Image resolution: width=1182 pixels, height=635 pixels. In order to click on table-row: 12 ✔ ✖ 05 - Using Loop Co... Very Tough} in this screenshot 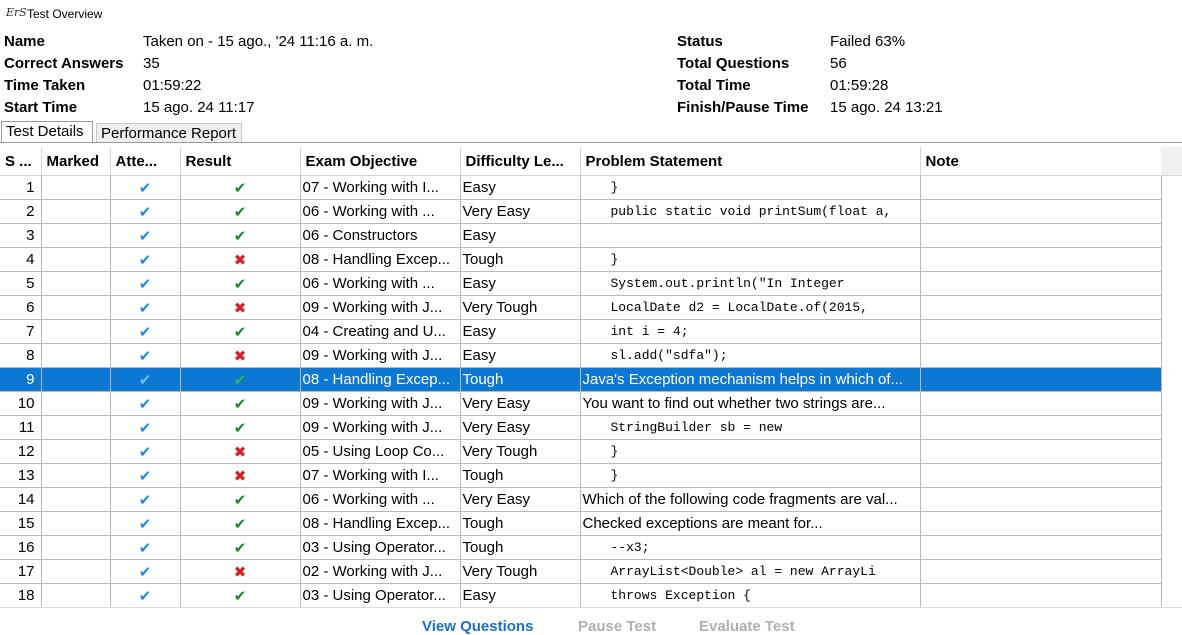, I will do `click(581, 451)`.